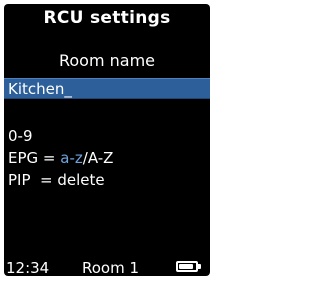 The width and height of the screenshot is (320, 281). I want to click on battery-fill, so click(186, 266).